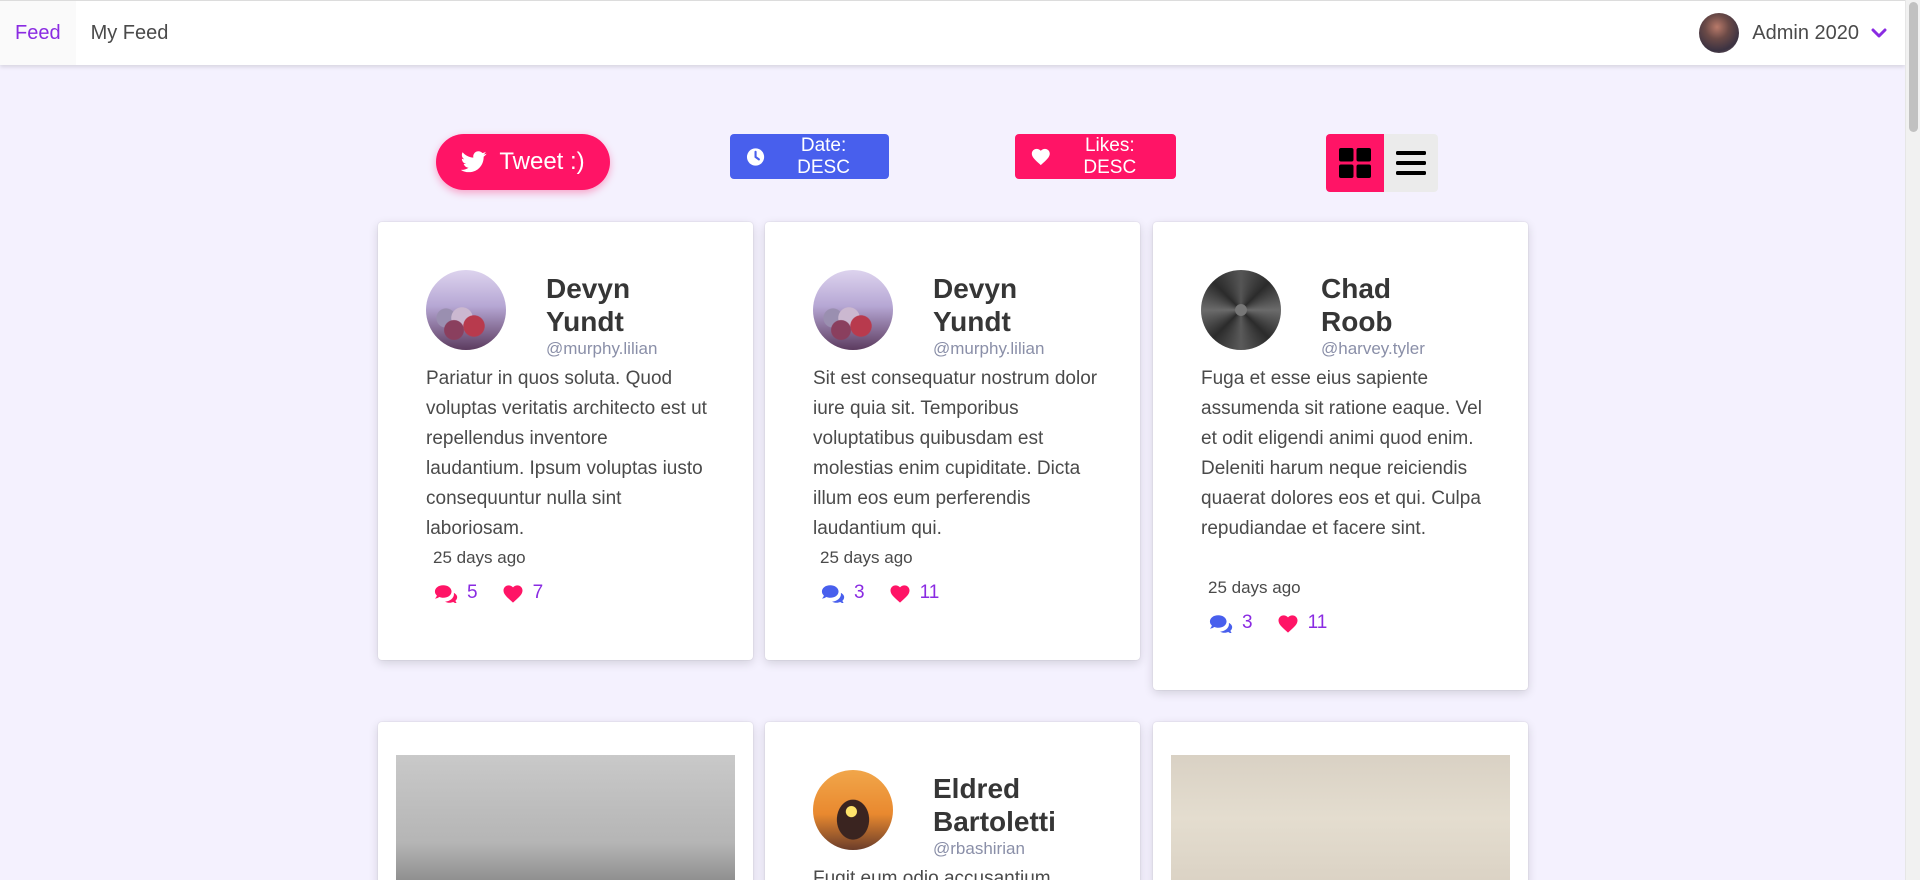 This screenshot has width=1920, height=880. What do you see at coordinates (1110, 156) in the screenshot?
I see `sort-likes-label: Likes: DESC` at bounding box center [1110, 156].